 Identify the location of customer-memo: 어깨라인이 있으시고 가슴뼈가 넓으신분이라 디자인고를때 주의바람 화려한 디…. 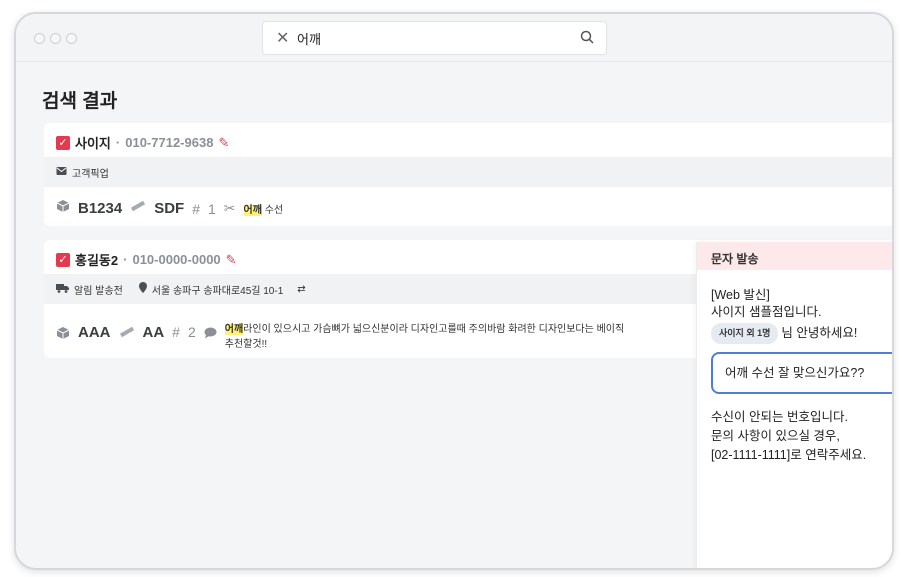
(459, 337).